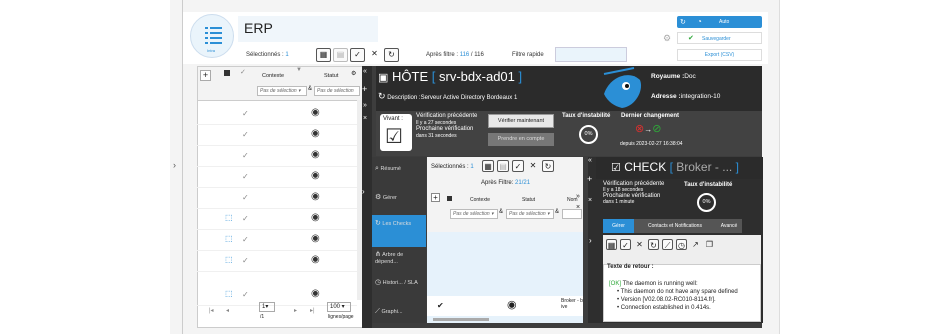 The image size is (944, 335). I want to click on splitter: « + × ›, so click(591, 240).